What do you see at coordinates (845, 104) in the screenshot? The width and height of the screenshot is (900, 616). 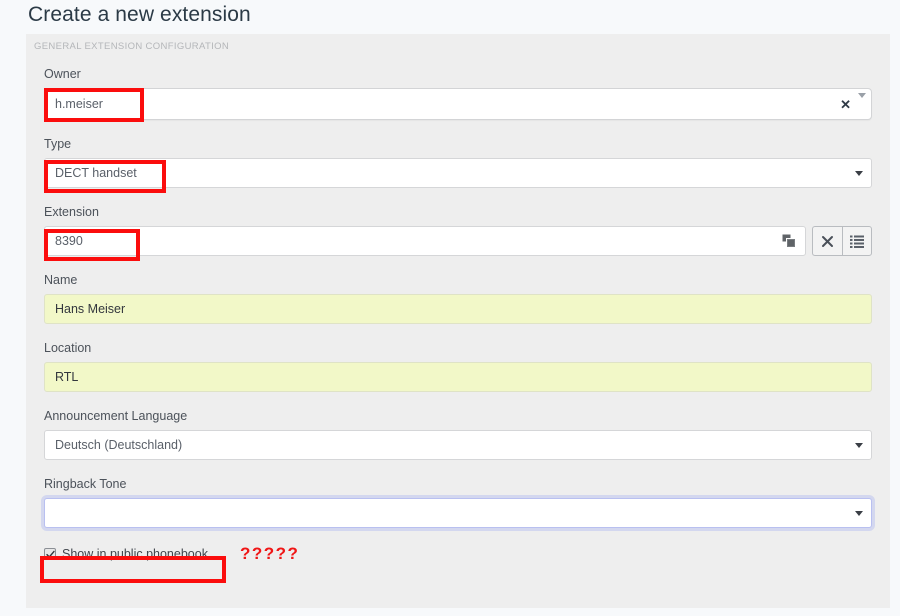 I see `owner-clear-icon: ✕` at bounding box center [845, 104].